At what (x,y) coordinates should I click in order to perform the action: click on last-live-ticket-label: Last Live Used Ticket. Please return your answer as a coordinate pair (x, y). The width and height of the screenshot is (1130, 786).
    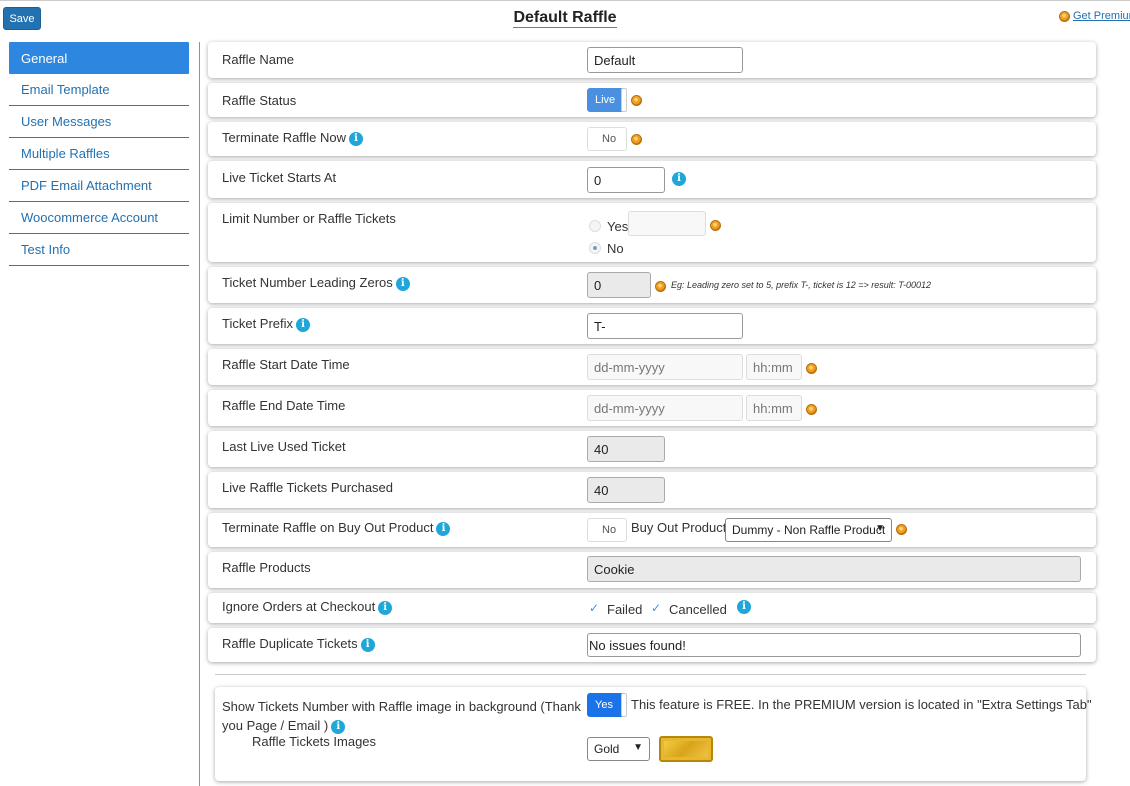
    Looking at the image, I should click on (284, 446).